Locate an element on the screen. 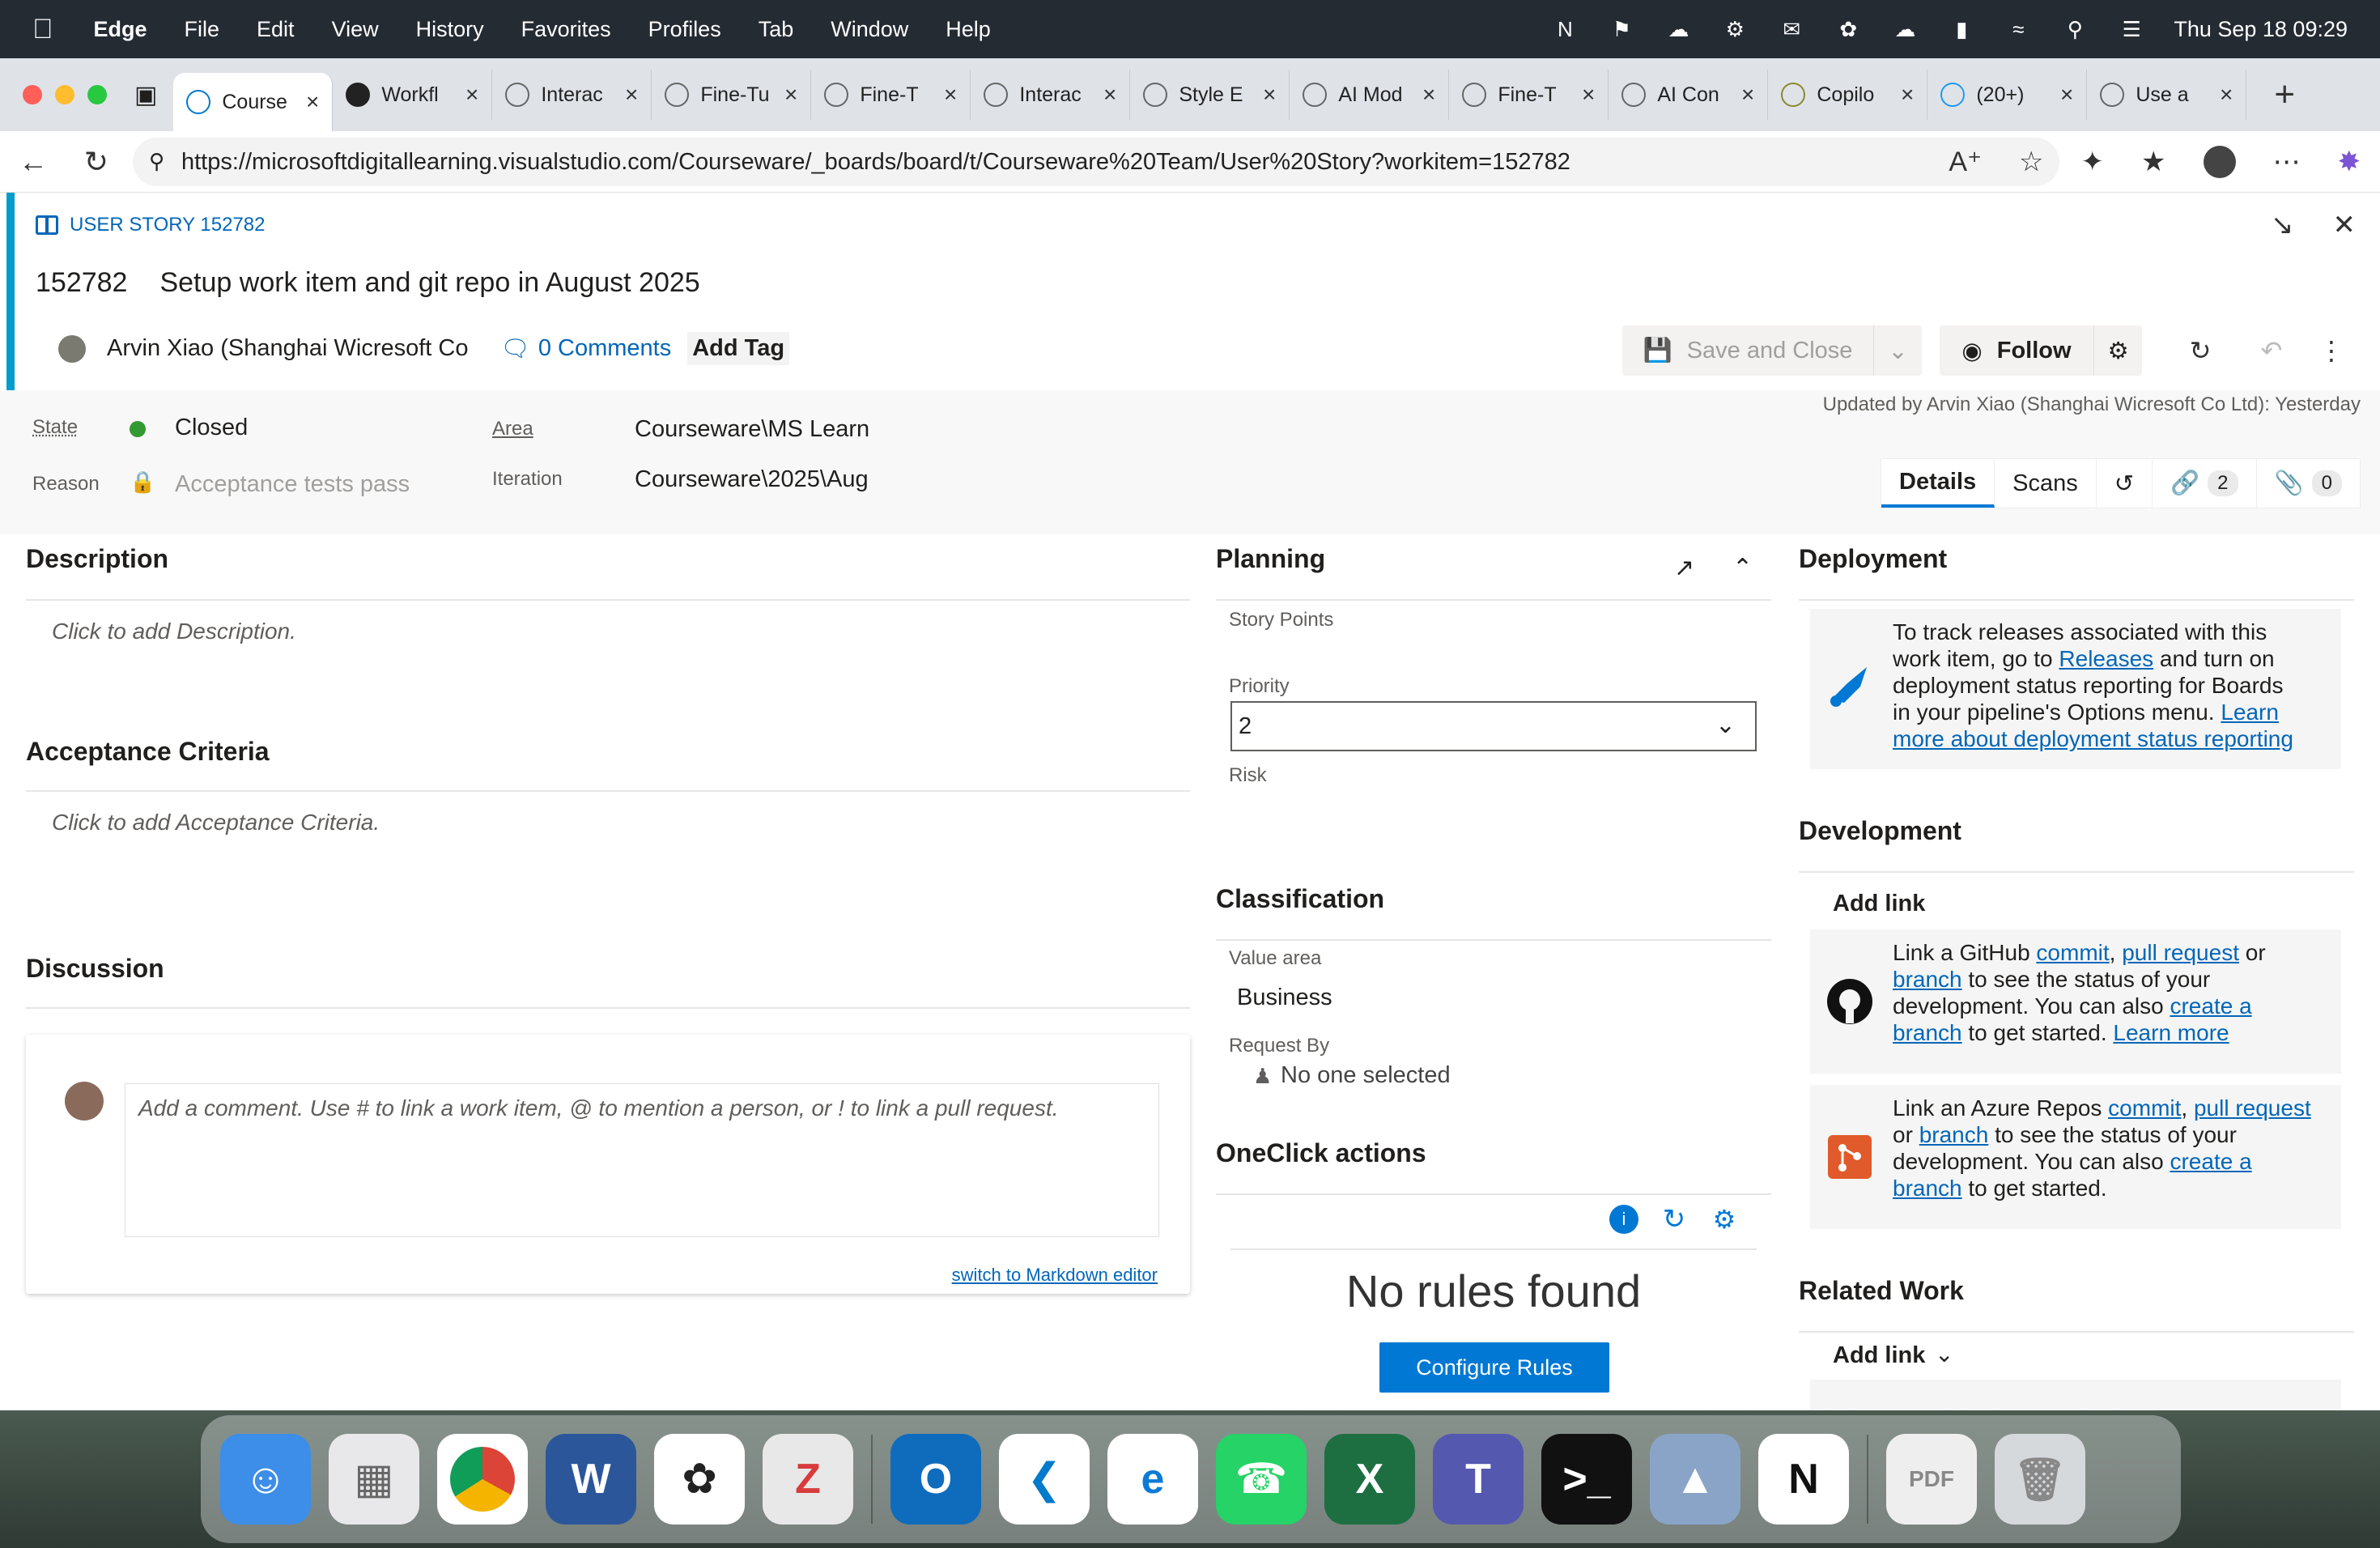 The width and height of the screenshot is (2380, 1548). state-value: Closed is located at coordinates (211, 428).